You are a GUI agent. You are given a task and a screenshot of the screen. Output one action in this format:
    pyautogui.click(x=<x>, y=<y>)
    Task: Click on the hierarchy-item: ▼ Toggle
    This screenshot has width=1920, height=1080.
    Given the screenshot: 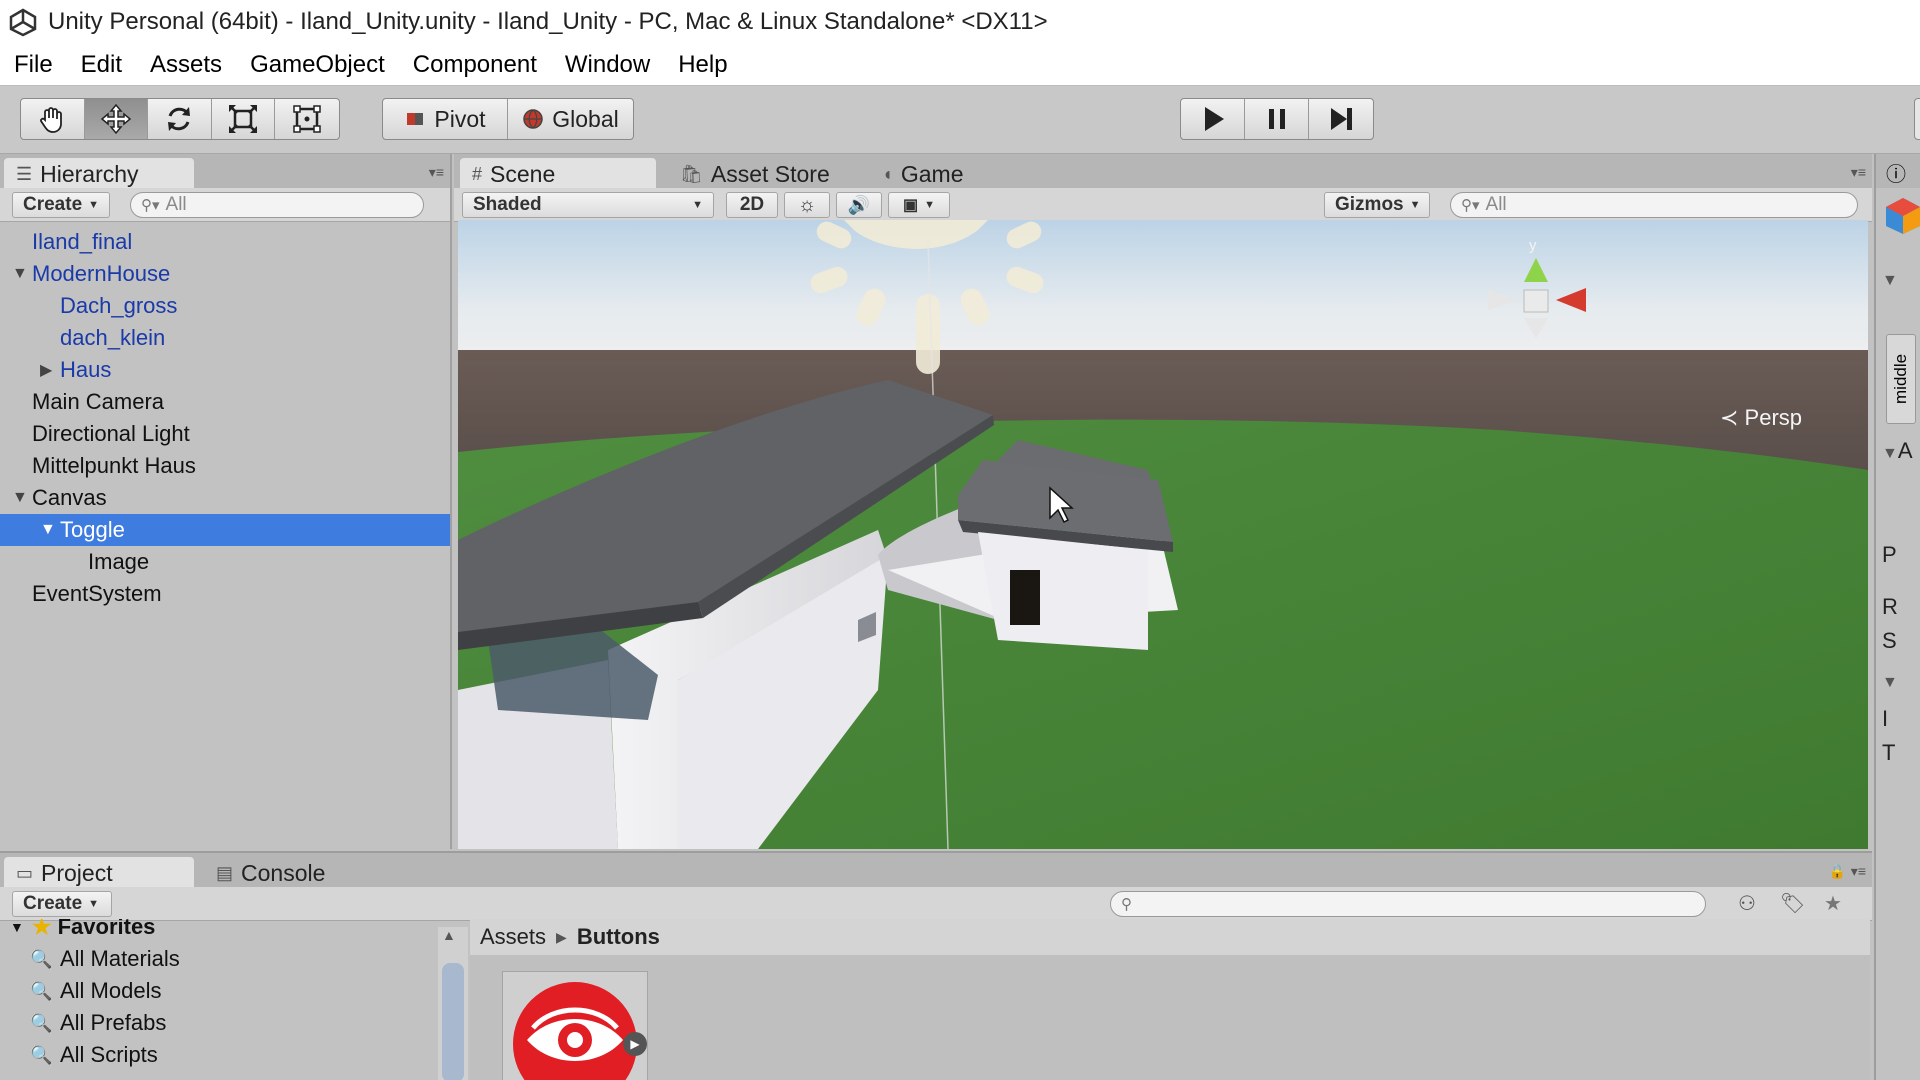 What is the action you would take?
    pyautogui.click(x=225, y=530)
    